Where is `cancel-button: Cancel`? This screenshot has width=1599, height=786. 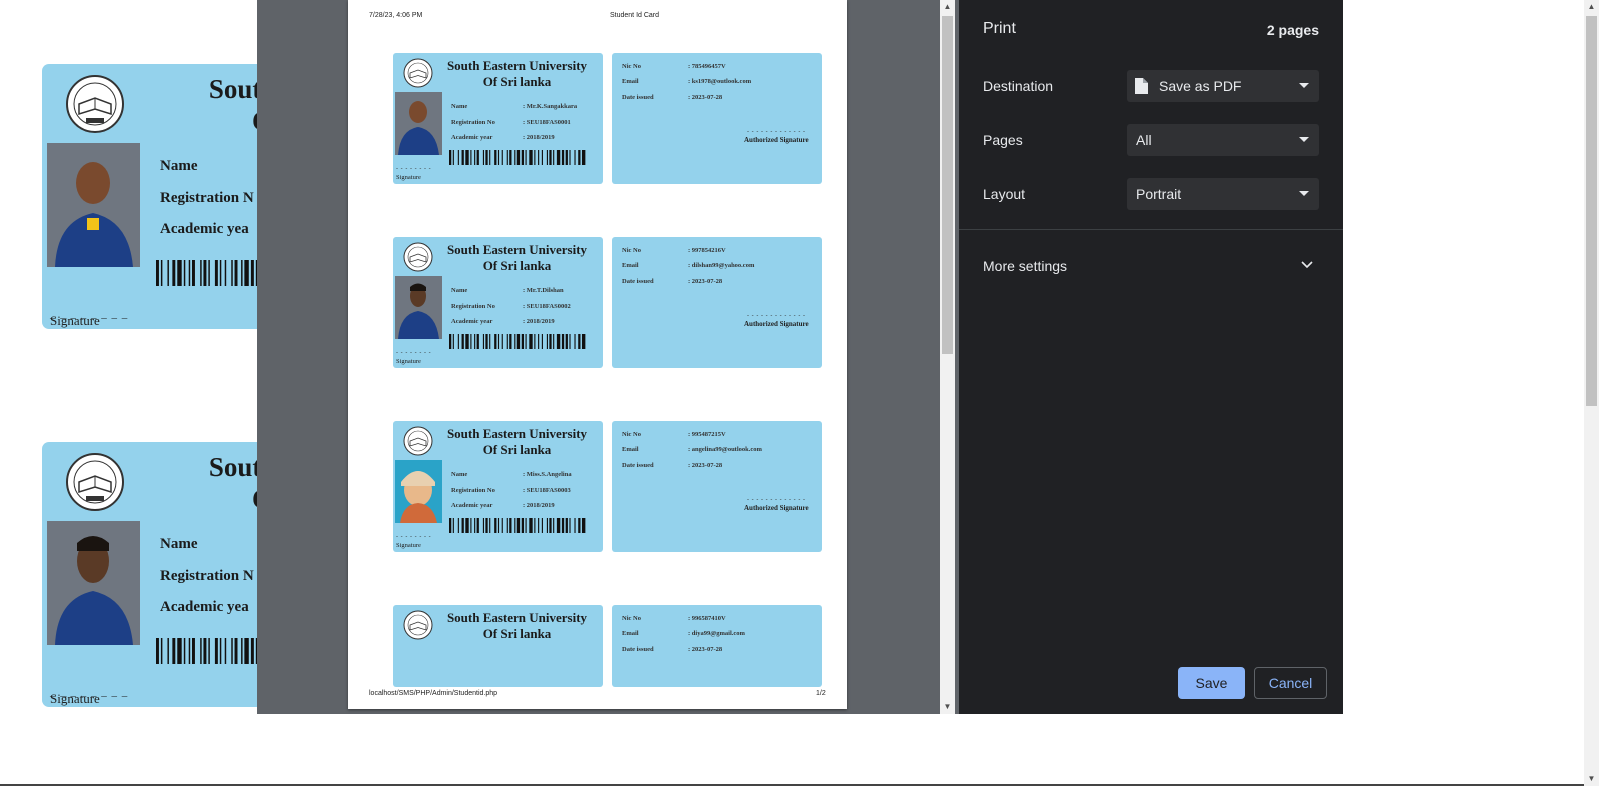
cancel-button: Cancel is located at coordinates (1290, 683).